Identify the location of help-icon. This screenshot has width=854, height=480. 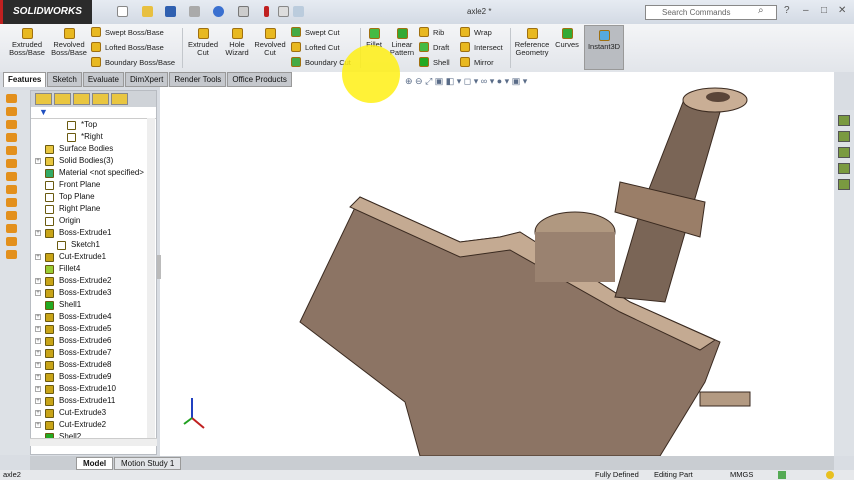
(782, 475).